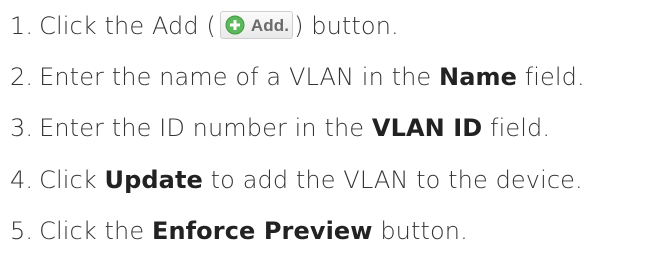  What do you see at coordinates (22, 128) in the screenshot?
I see `step-number: 3.` at bounding box center [22, 128].